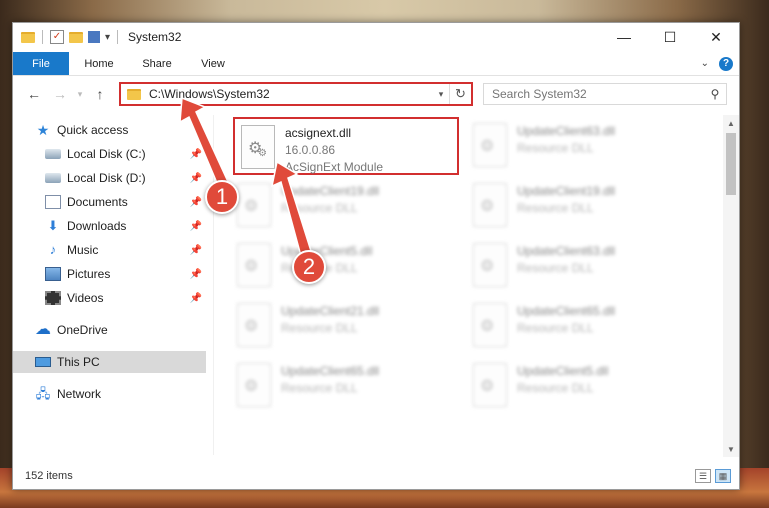 Image resolution: width=769 pixels, height=508 pixels. What do you see at coordinates (93, 130) in the screenshot?
I see `sidebar-item-label: Quick access` at bounding box center [93, 130].